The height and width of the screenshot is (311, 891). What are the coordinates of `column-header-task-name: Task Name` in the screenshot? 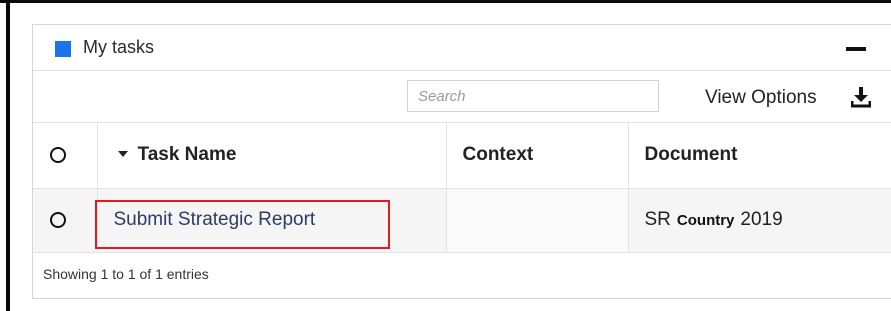 It's located at (272, 156).